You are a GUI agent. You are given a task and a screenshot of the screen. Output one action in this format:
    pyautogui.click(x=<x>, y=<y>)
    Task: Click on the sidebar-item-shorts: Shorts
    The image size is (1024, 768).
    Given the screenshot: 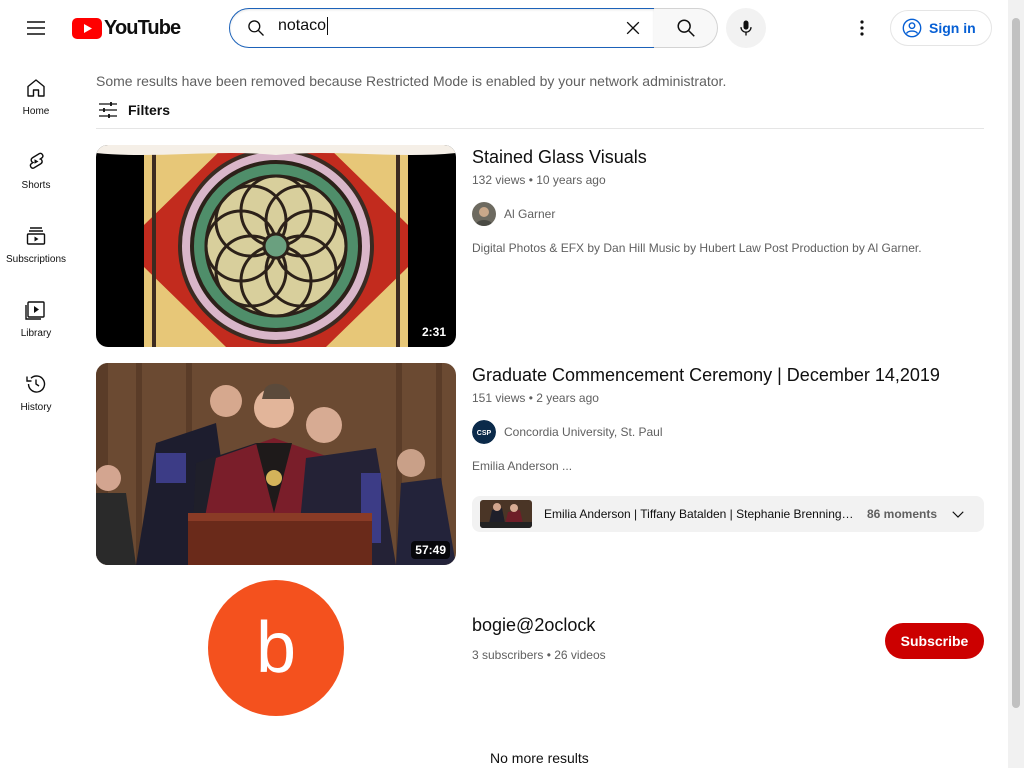 What is the action you would take?
    pyautogui.click(x=36, y=167)
    